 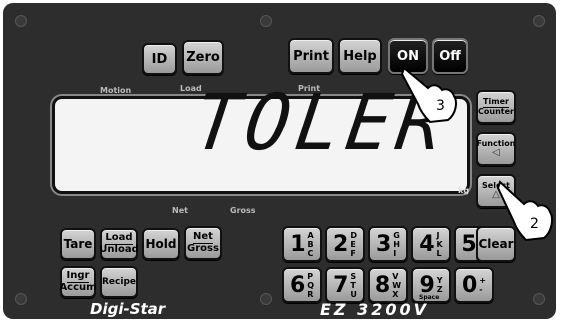 I want to click on key-letter: E, so click(x=353, y=244).